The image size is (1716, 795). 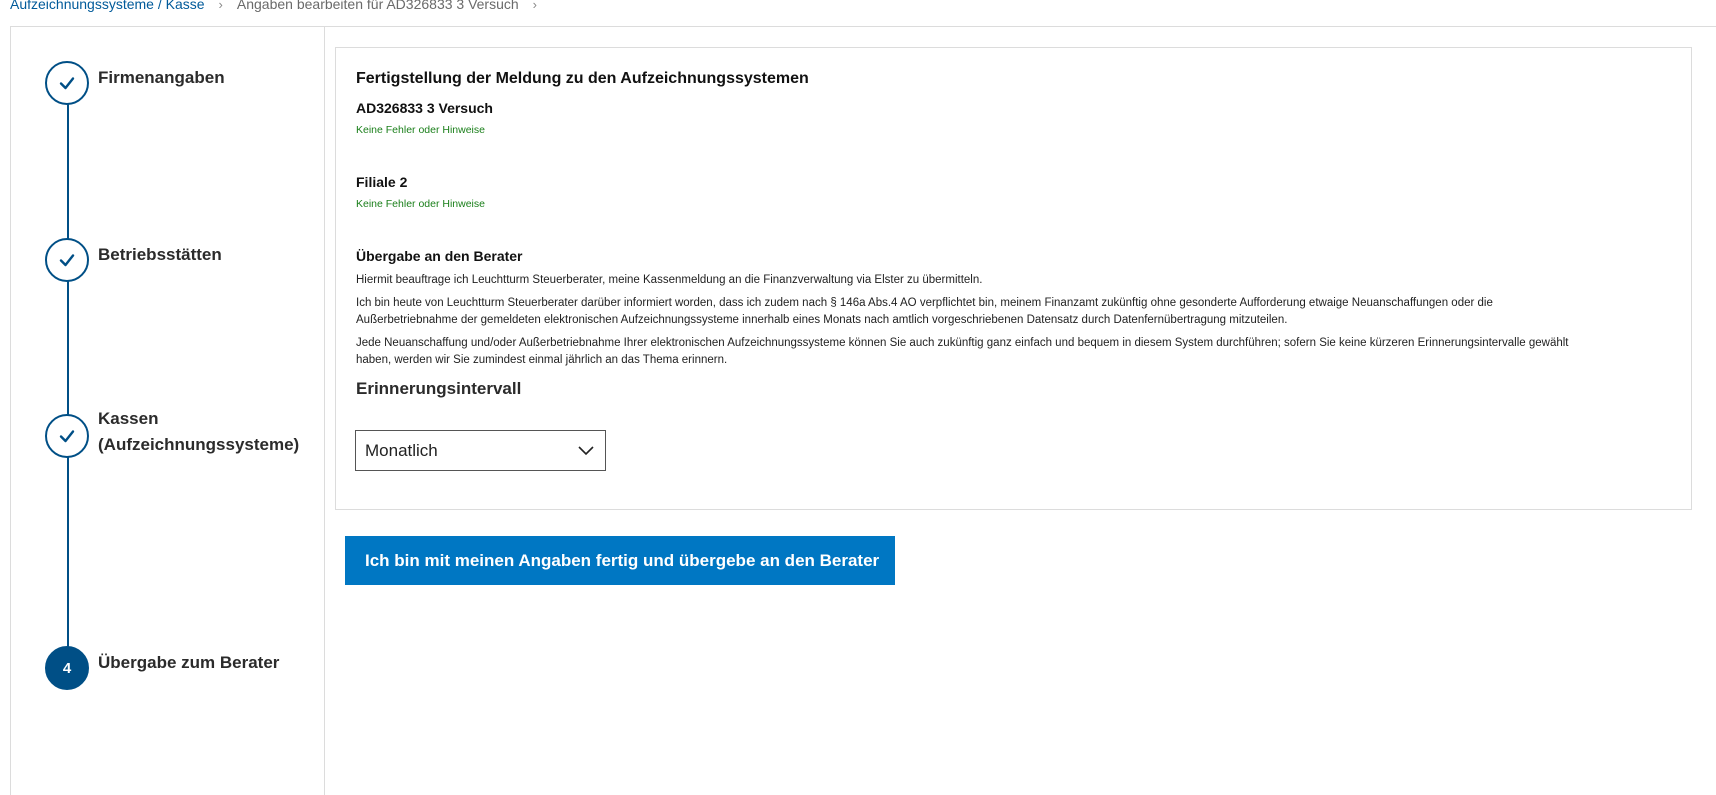 I want to click on step-label: Firmenangaben, so click(x=161, y=77).